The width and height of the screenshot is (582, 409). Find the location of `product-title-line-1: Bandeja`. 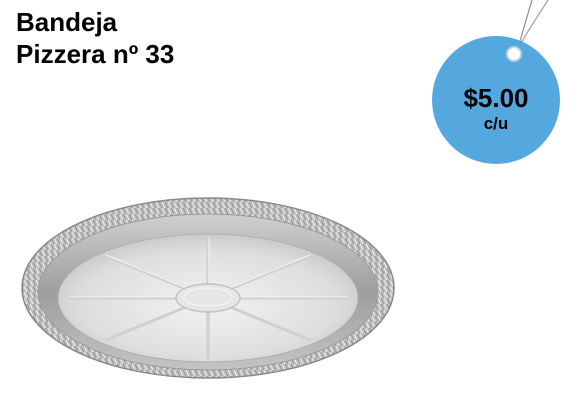

product-title-line-1: Bandeja is located at coordinates (67, 22).